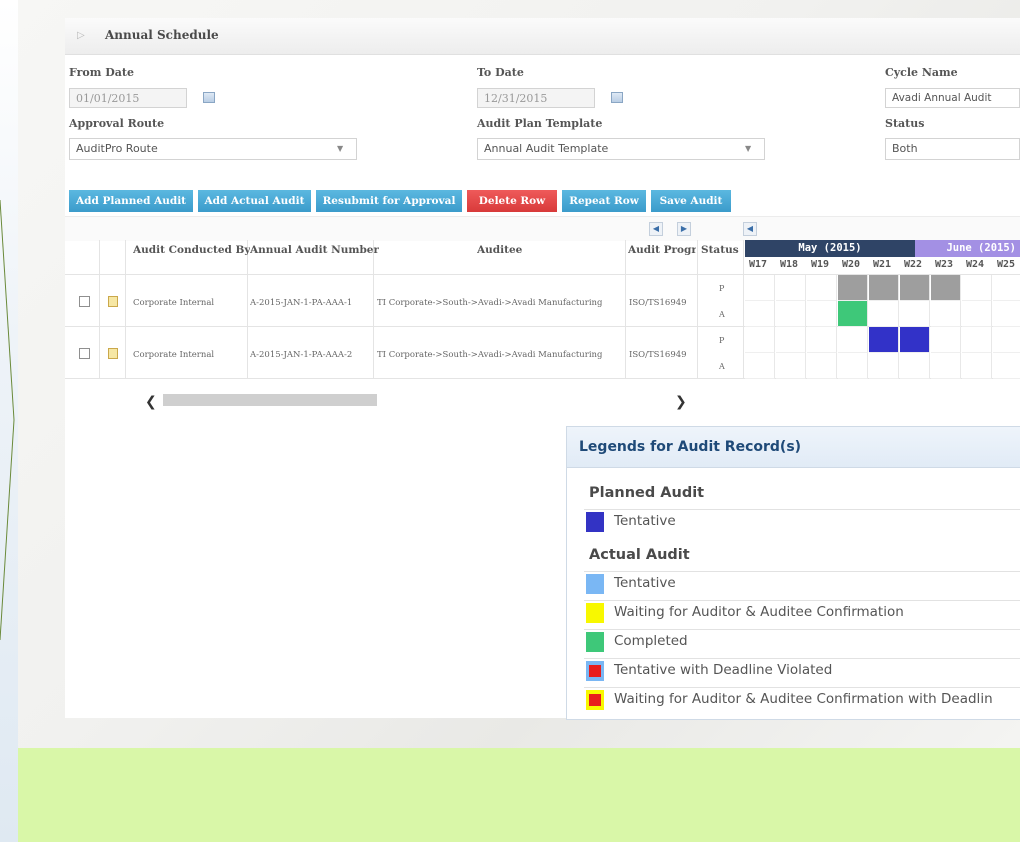 The height and width of the screenshot is (842, 1020). Describe the element at coordinates (975, 264) in the screenshot. I see `week-header: W24` at that location.